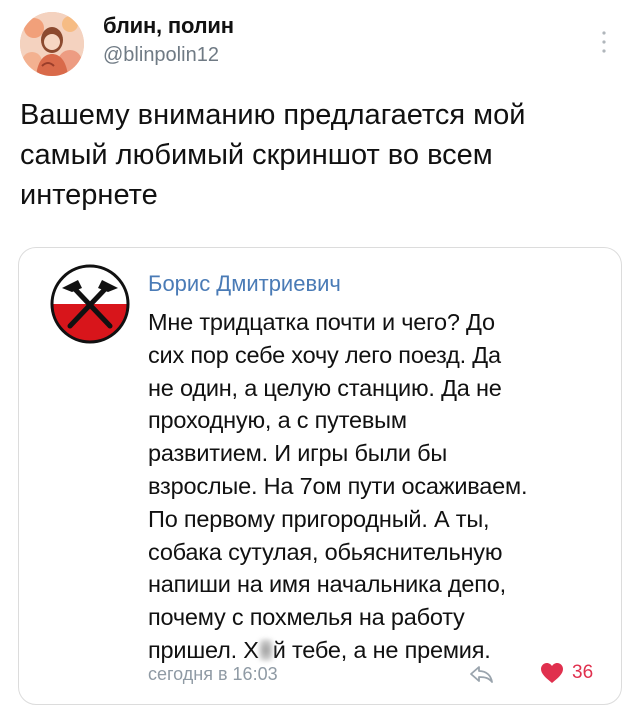 The width and height of the screenshot is (640, 725). I want to click on post-text-line: собака сутулая, обьяснительную, so click(325, 551).